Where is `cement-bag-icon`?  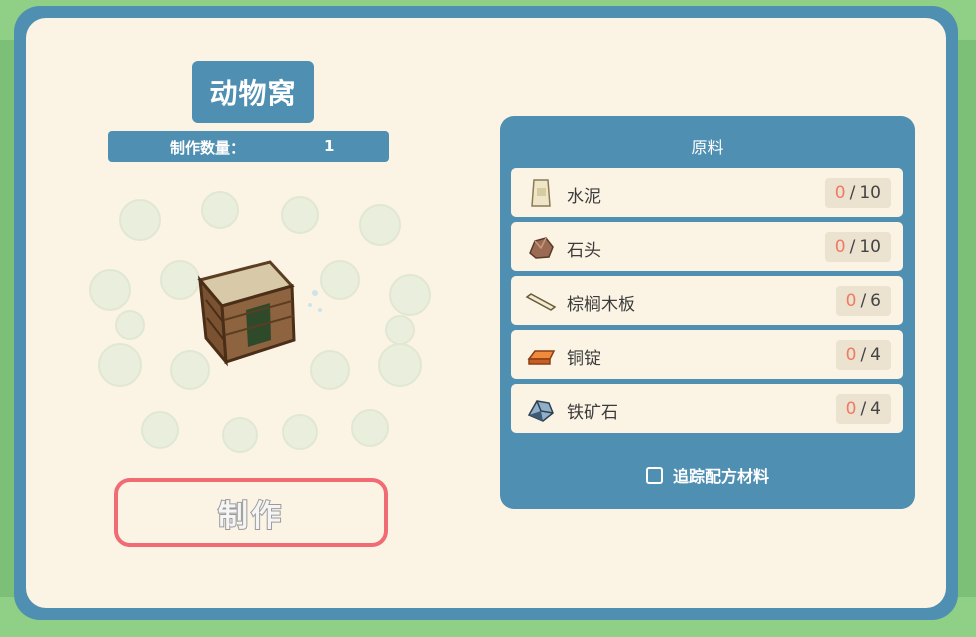
cement-bag-icon is located at coordinates (541, 193).